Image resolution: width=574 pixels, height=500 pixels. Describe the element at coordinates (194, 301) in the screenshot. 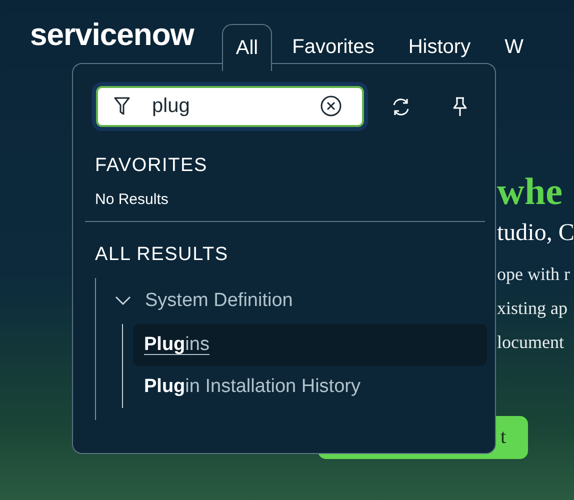

I see `tree-group: System Definition` at that location.